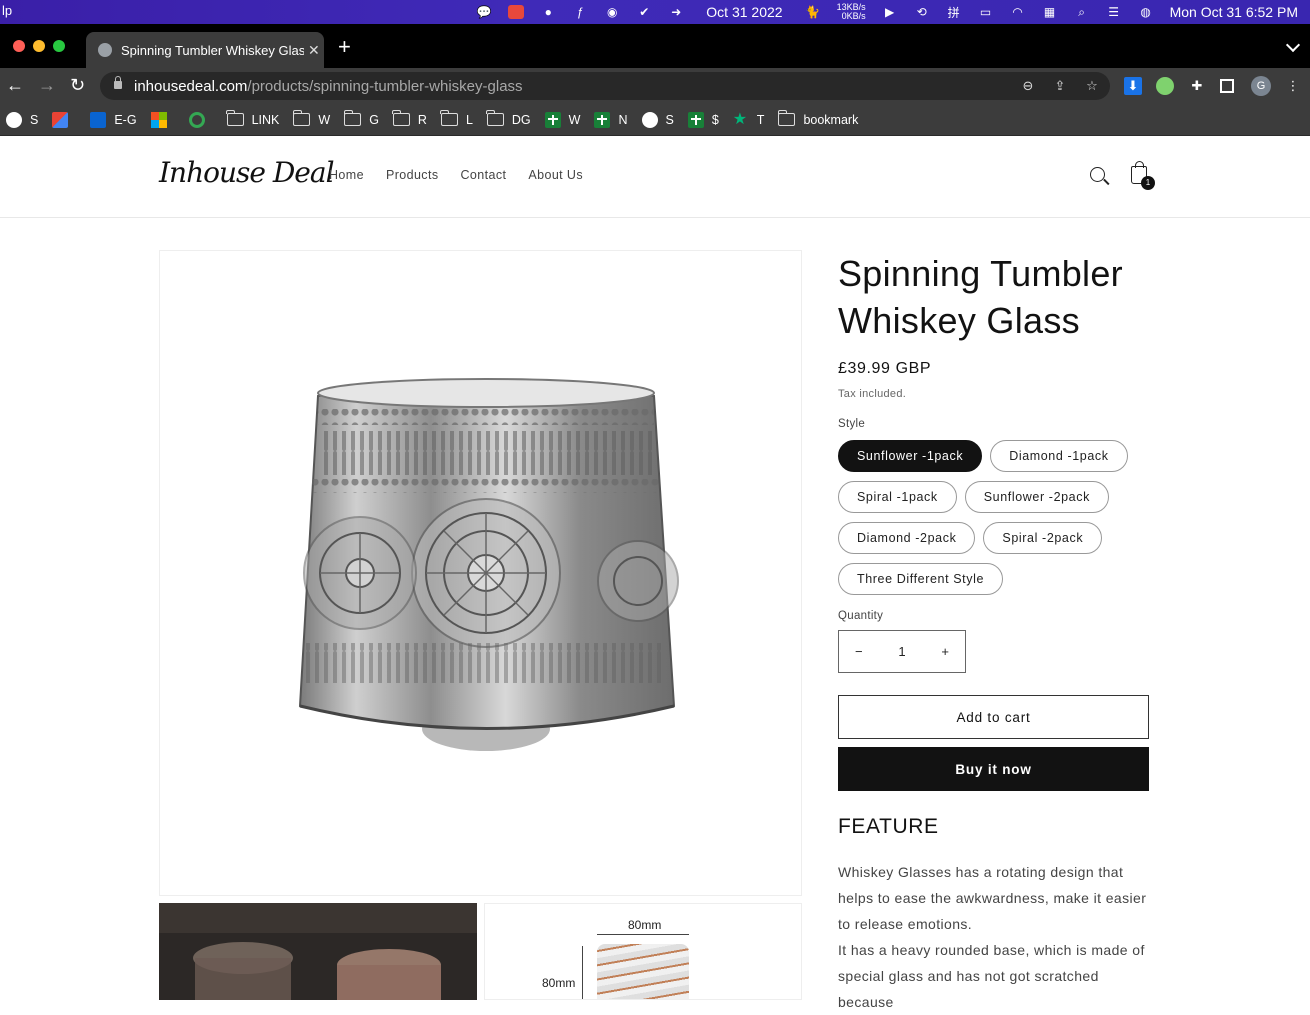  I want to click on bookmark-star-icon: ☆, so click(1092, 86).